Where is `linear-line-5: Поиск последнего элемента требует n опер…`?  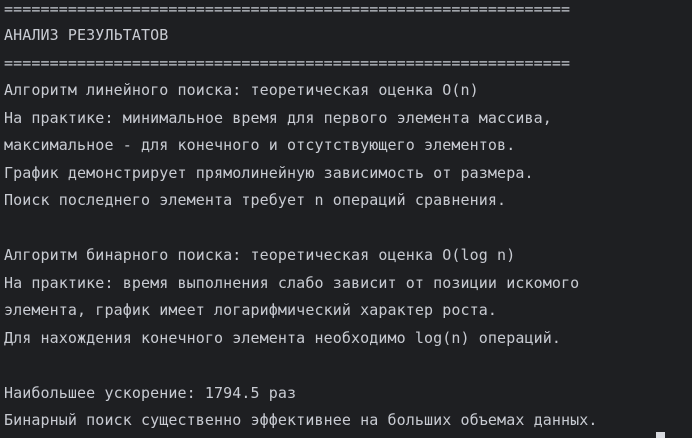 linear-line-5: Поиск последнего элемента требует n опер… is located at coordinates (255, 200).